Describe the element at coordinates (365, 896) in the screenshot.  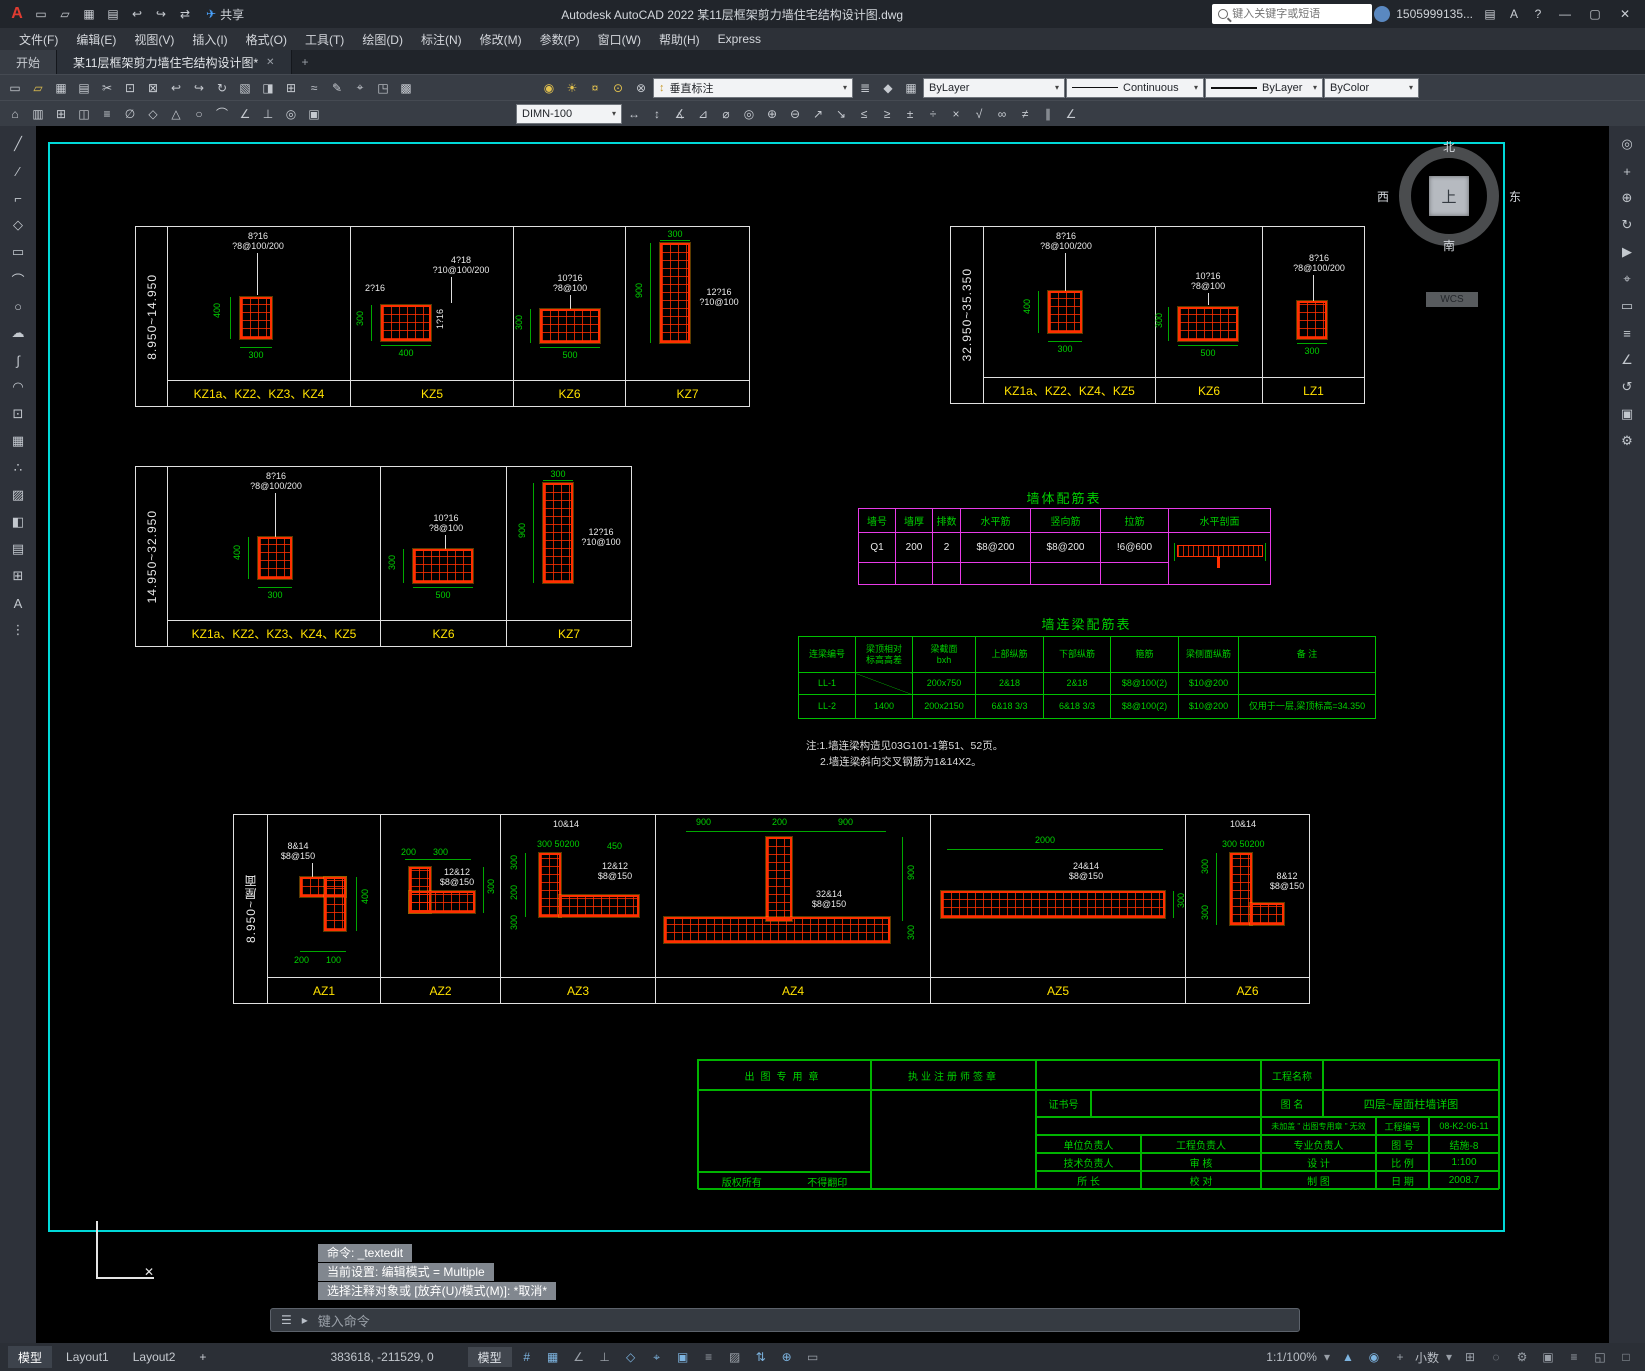
I see `dim-right: 400` at that location.